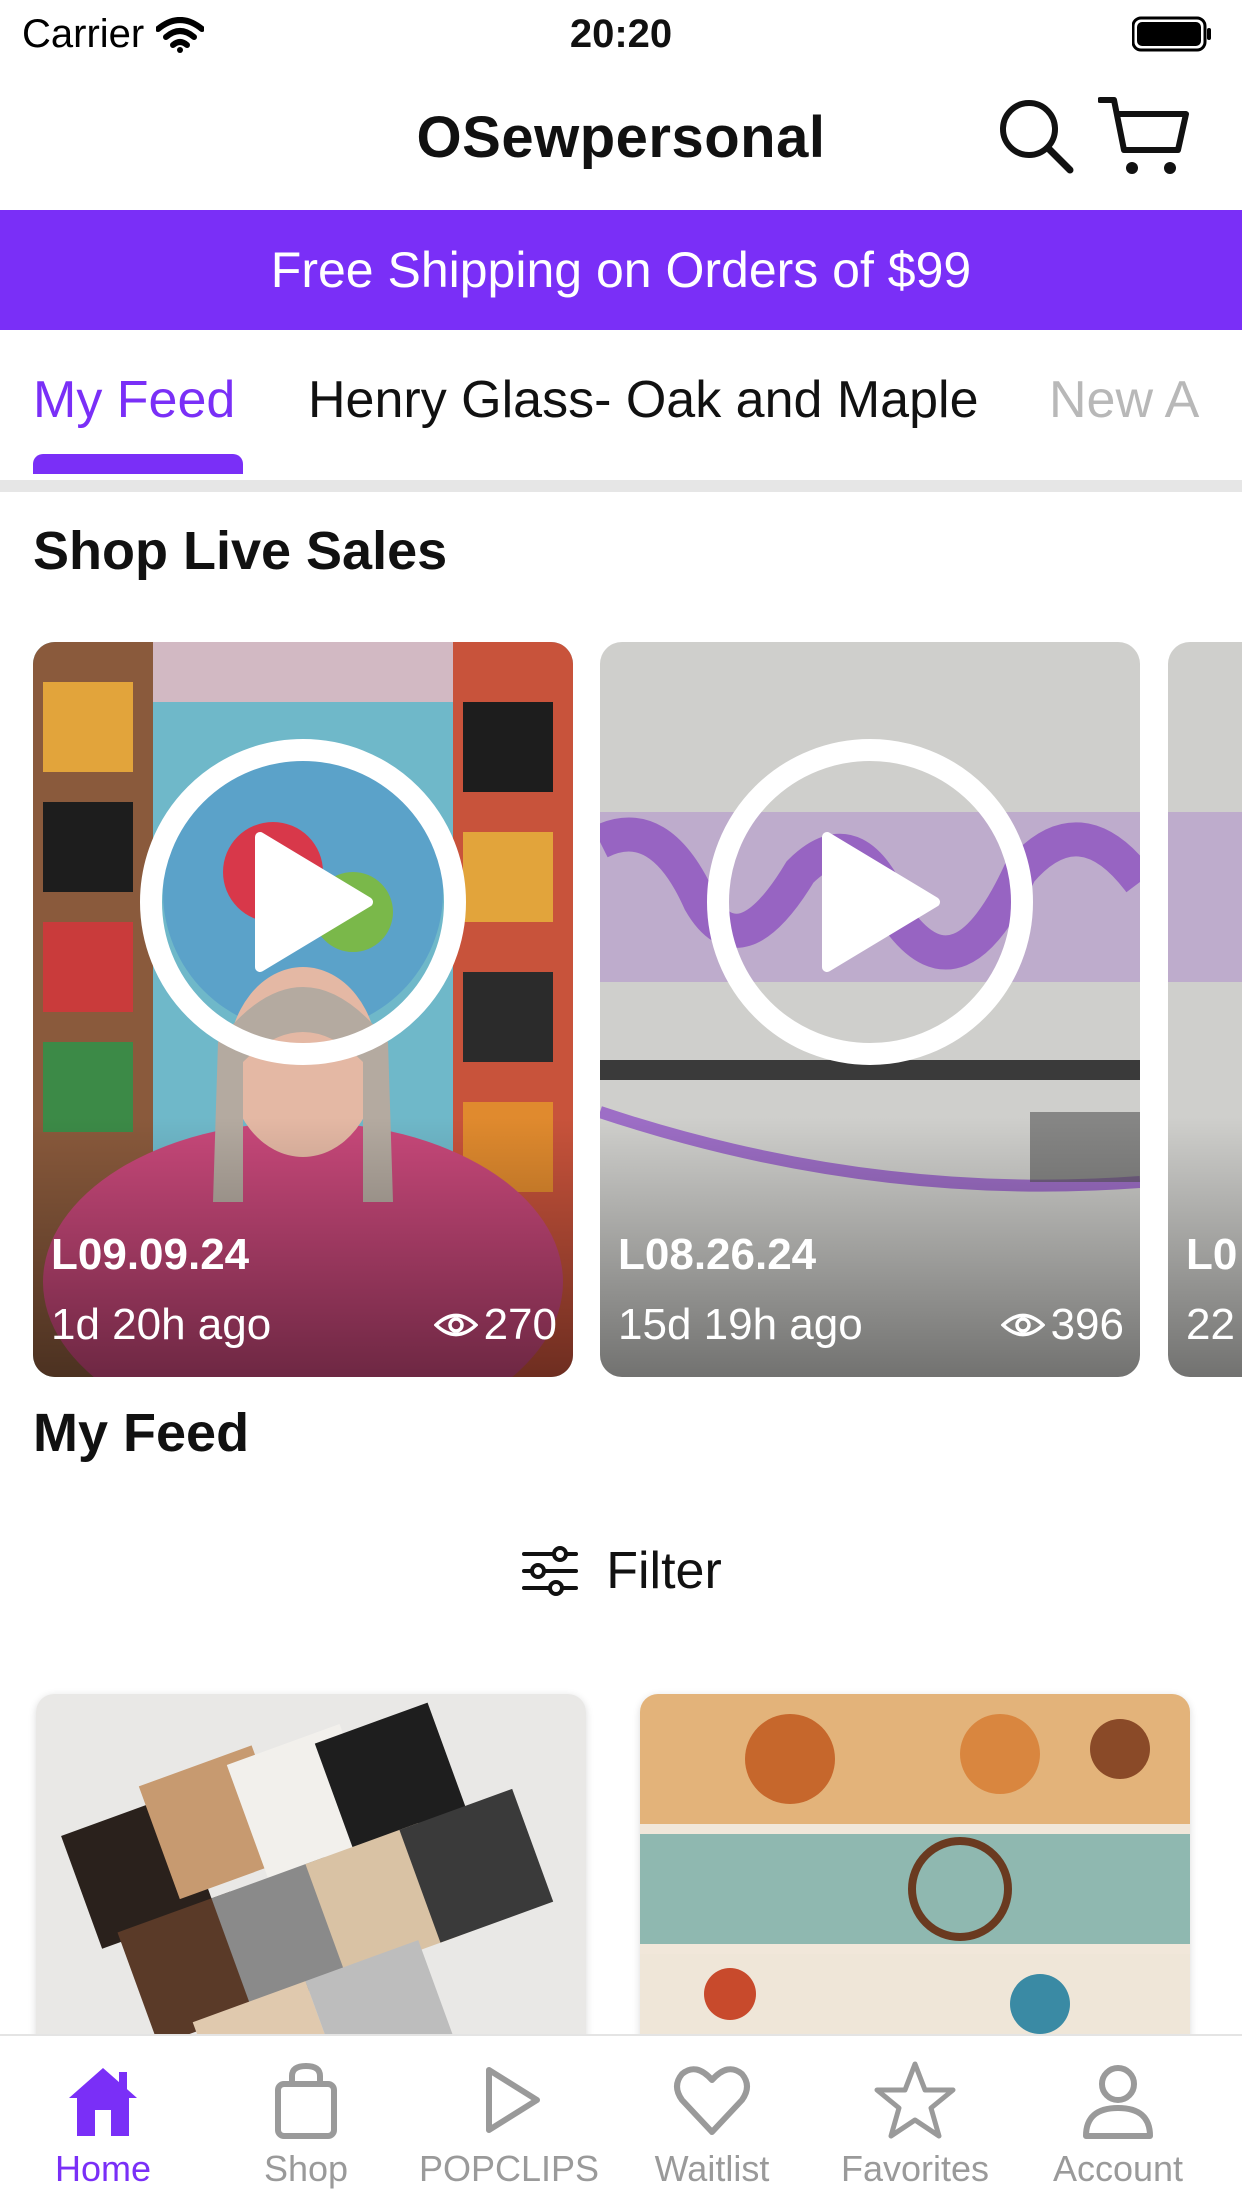 This screenshot has height=2208, width=1242. Describe the element at coordinates (621, 486) in the screenshot. I see `tabs-divider` at that location.